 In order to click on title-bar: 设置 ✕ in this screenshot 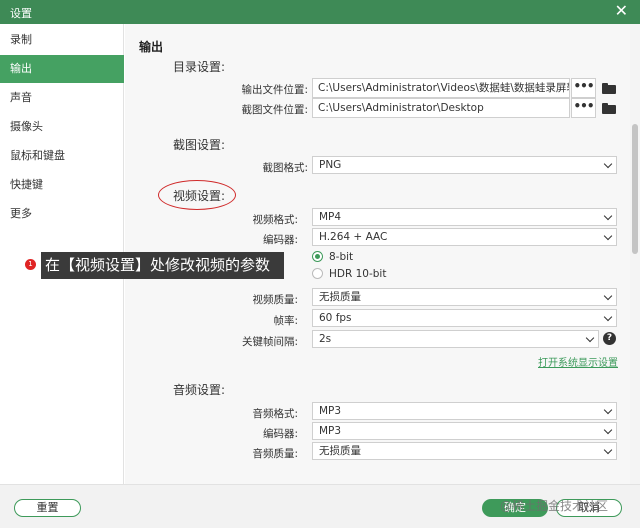, I will do `click(320, 12)`.